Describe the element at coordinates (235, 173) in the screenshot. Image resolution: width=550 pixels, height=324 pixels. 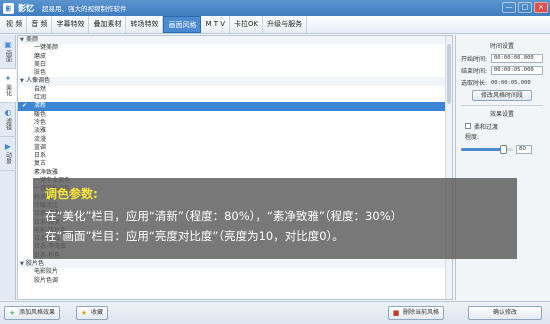
I see `list-item: 素净致雅` at that location.